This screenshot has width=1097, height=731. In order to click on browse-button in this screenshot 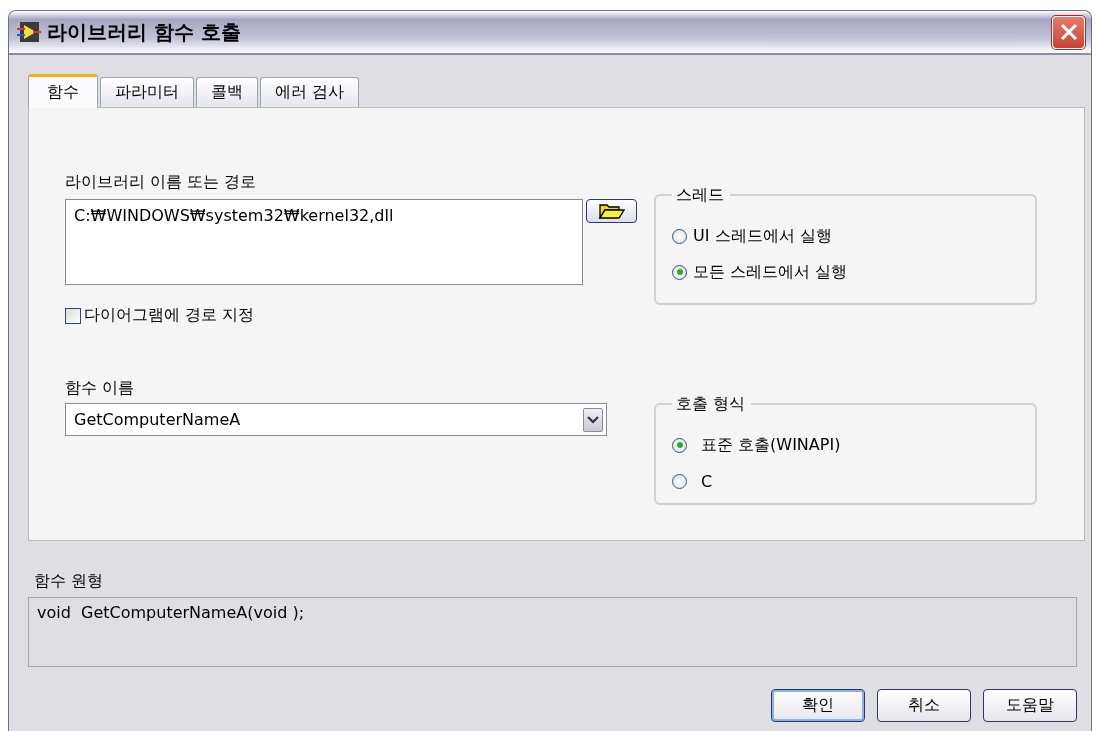, I will do `click(611, 211)`.